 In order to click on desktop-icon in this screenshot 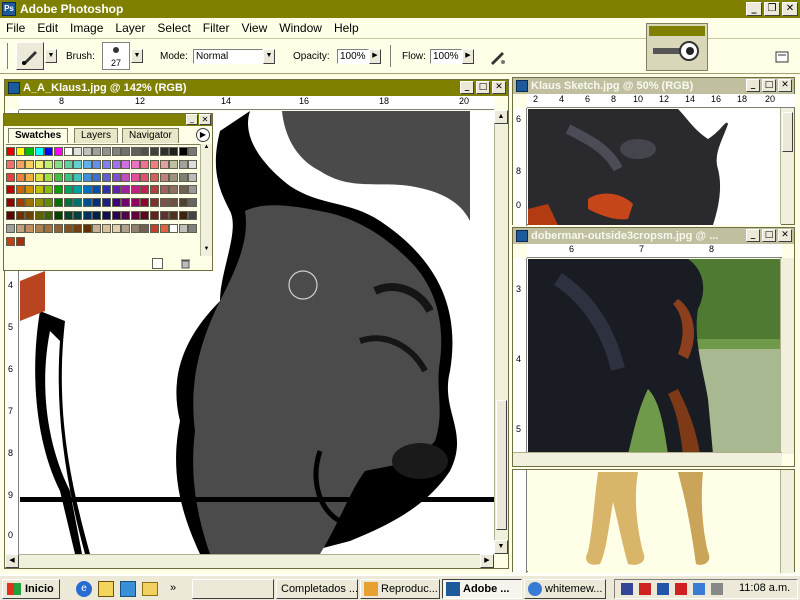, I will do `click(128, 589)`.